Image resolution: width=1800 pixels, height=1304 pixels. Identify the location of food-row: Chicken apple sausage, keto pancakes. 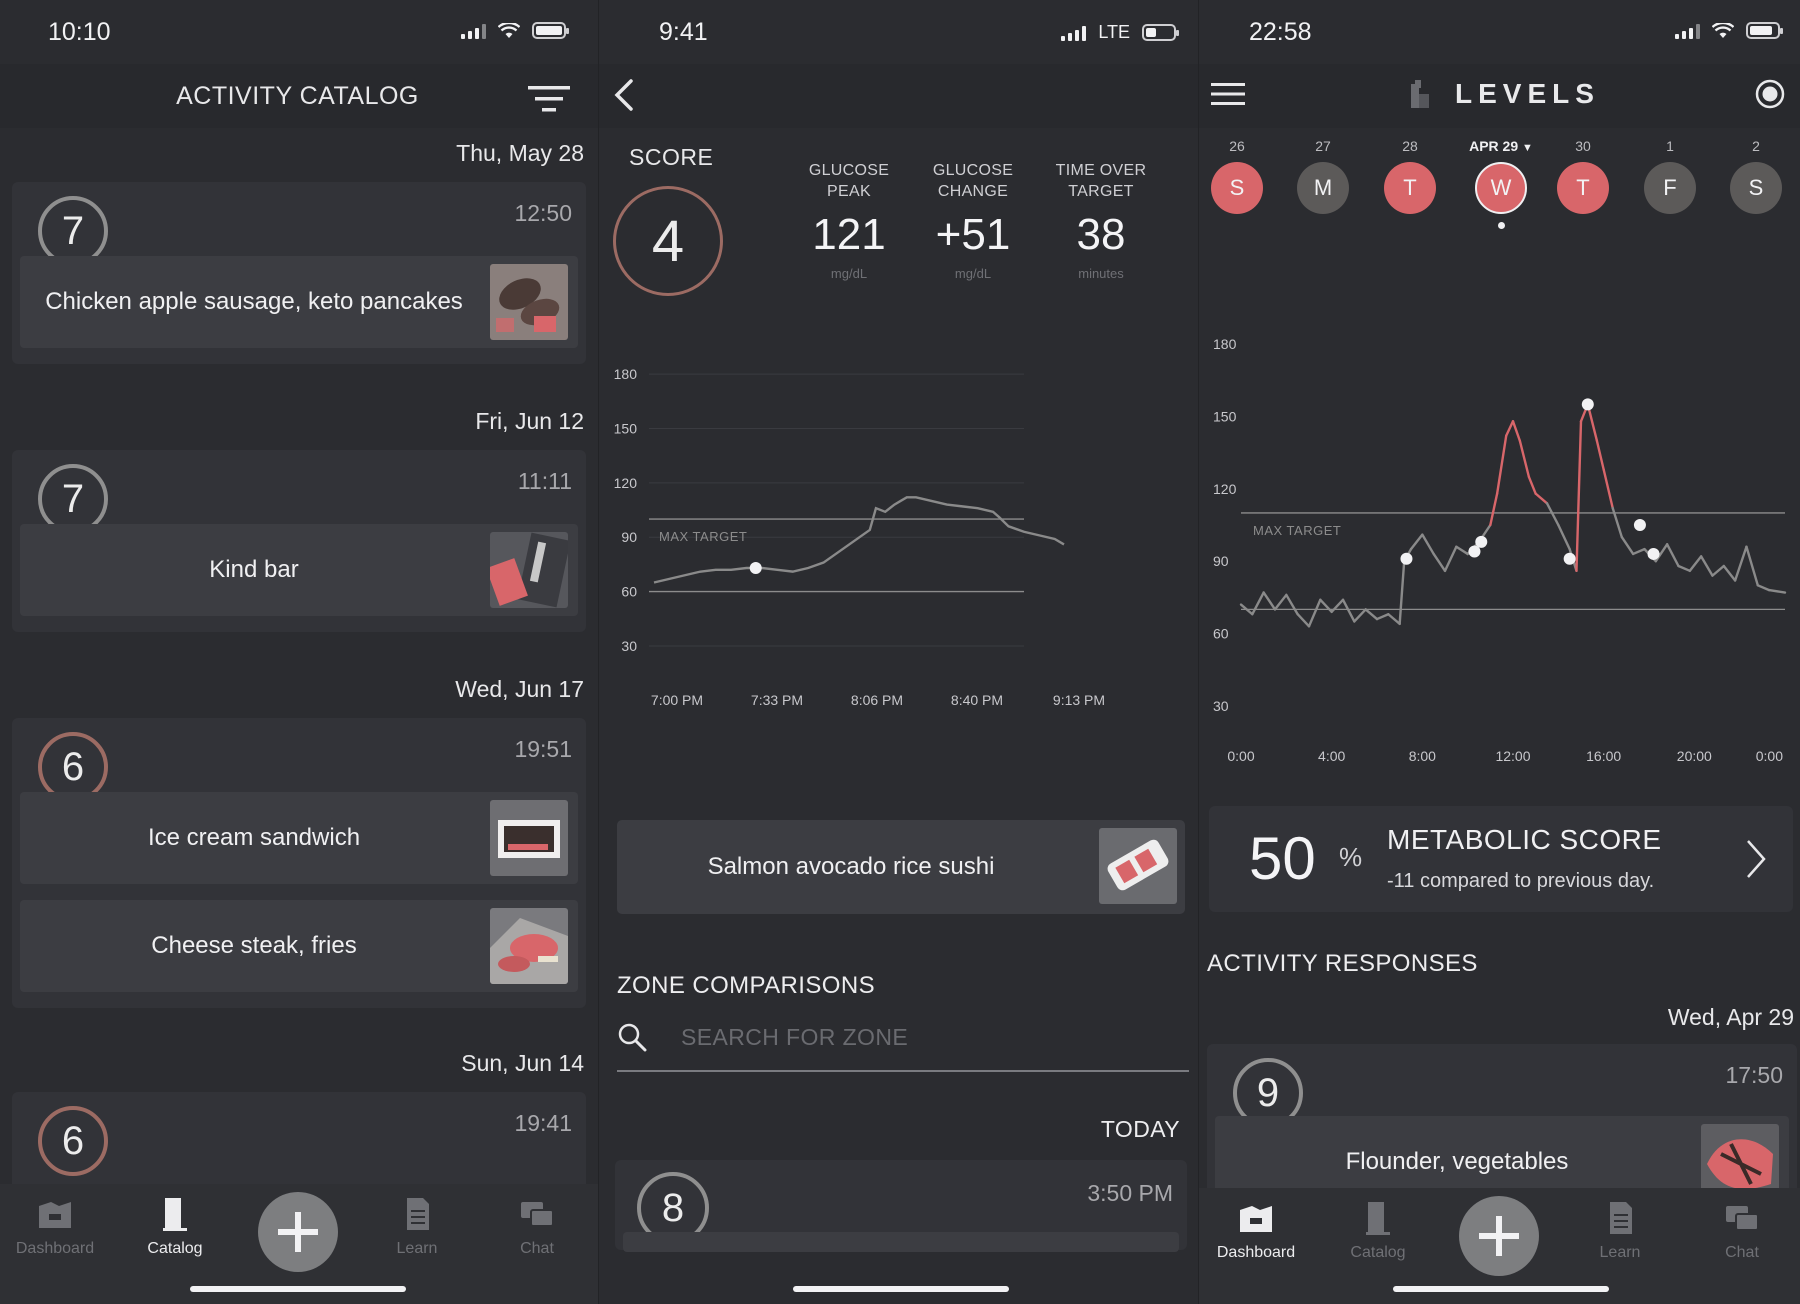
(299, 302).